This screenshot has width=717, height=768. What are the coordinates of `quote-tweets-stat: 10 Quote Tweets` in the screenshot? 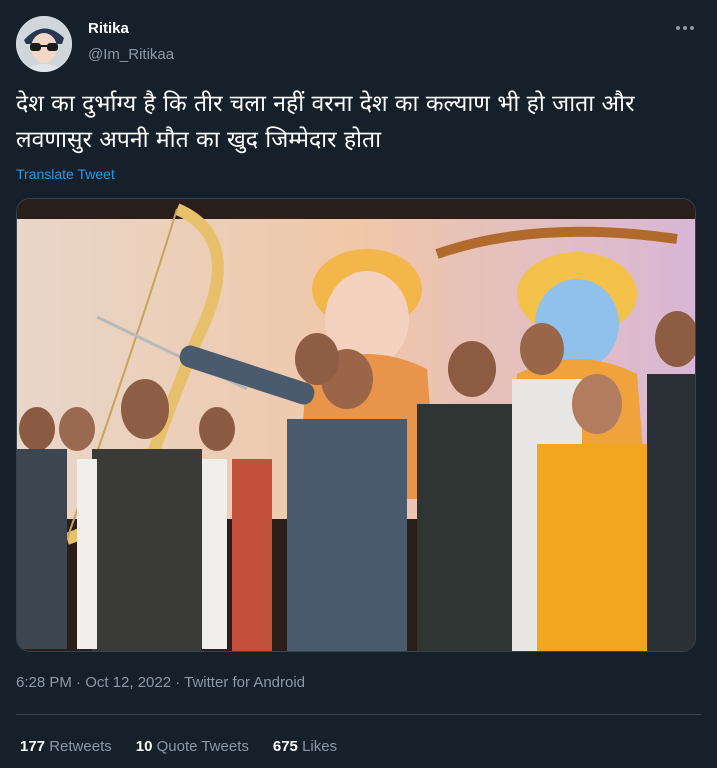 It's located at (192, 746).